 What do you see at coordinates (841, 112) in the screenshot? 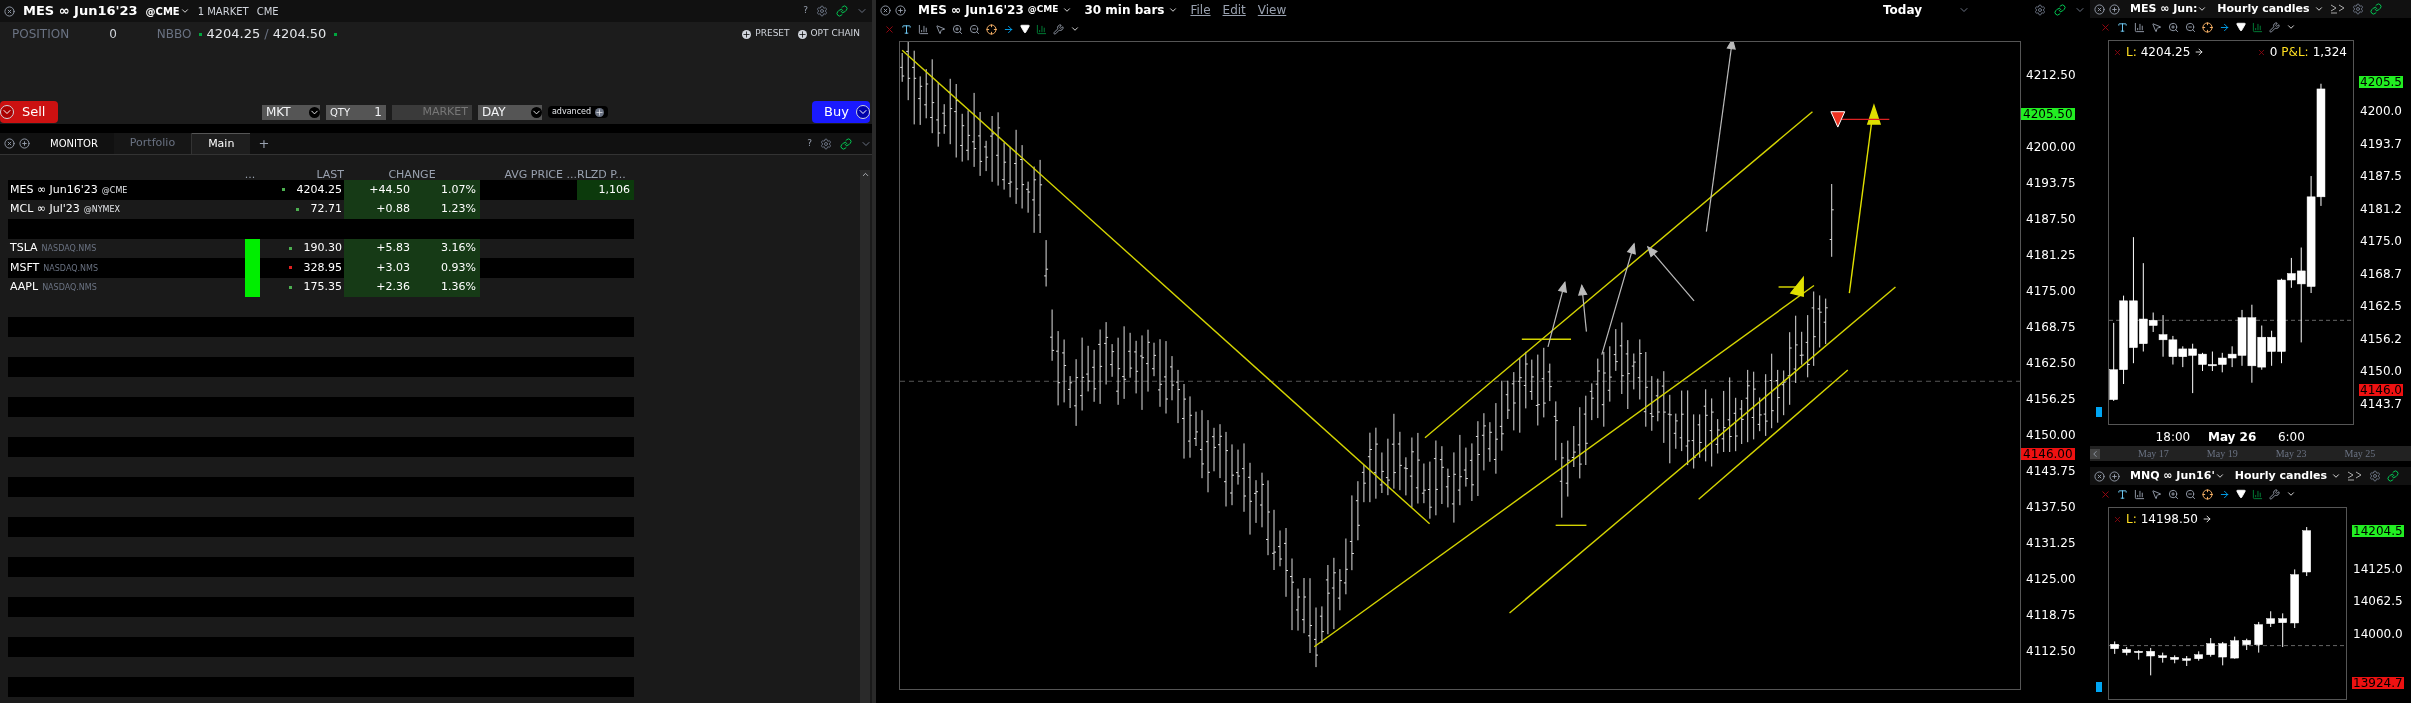
I see `buy-button: Buy` at bounding box center [841, 112].